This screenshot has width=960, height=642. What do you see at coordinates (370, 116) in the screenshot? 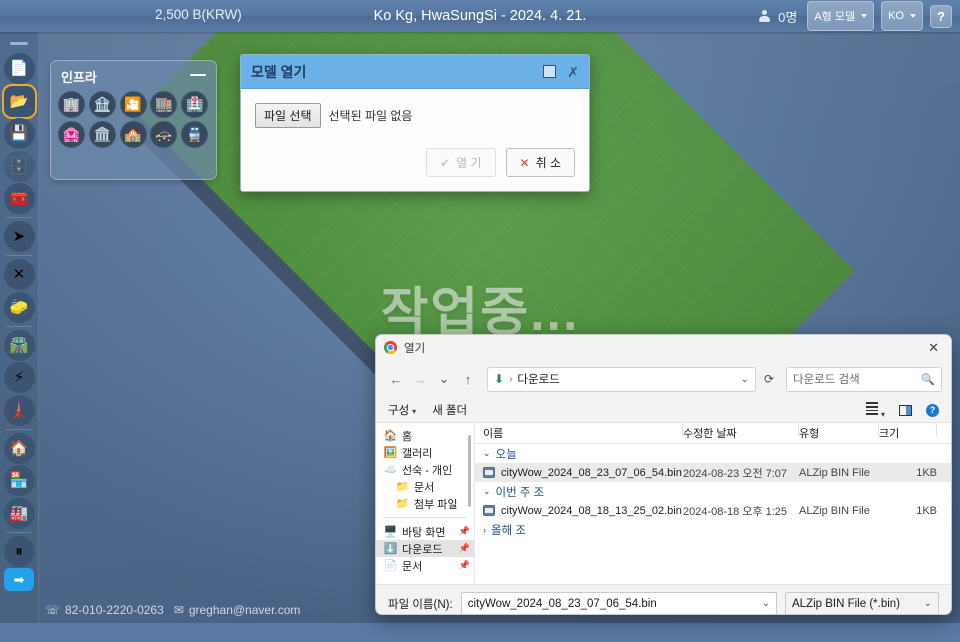
I see `selected-file-label: 선택된 파일 없음` at bounding box center [370, 116].